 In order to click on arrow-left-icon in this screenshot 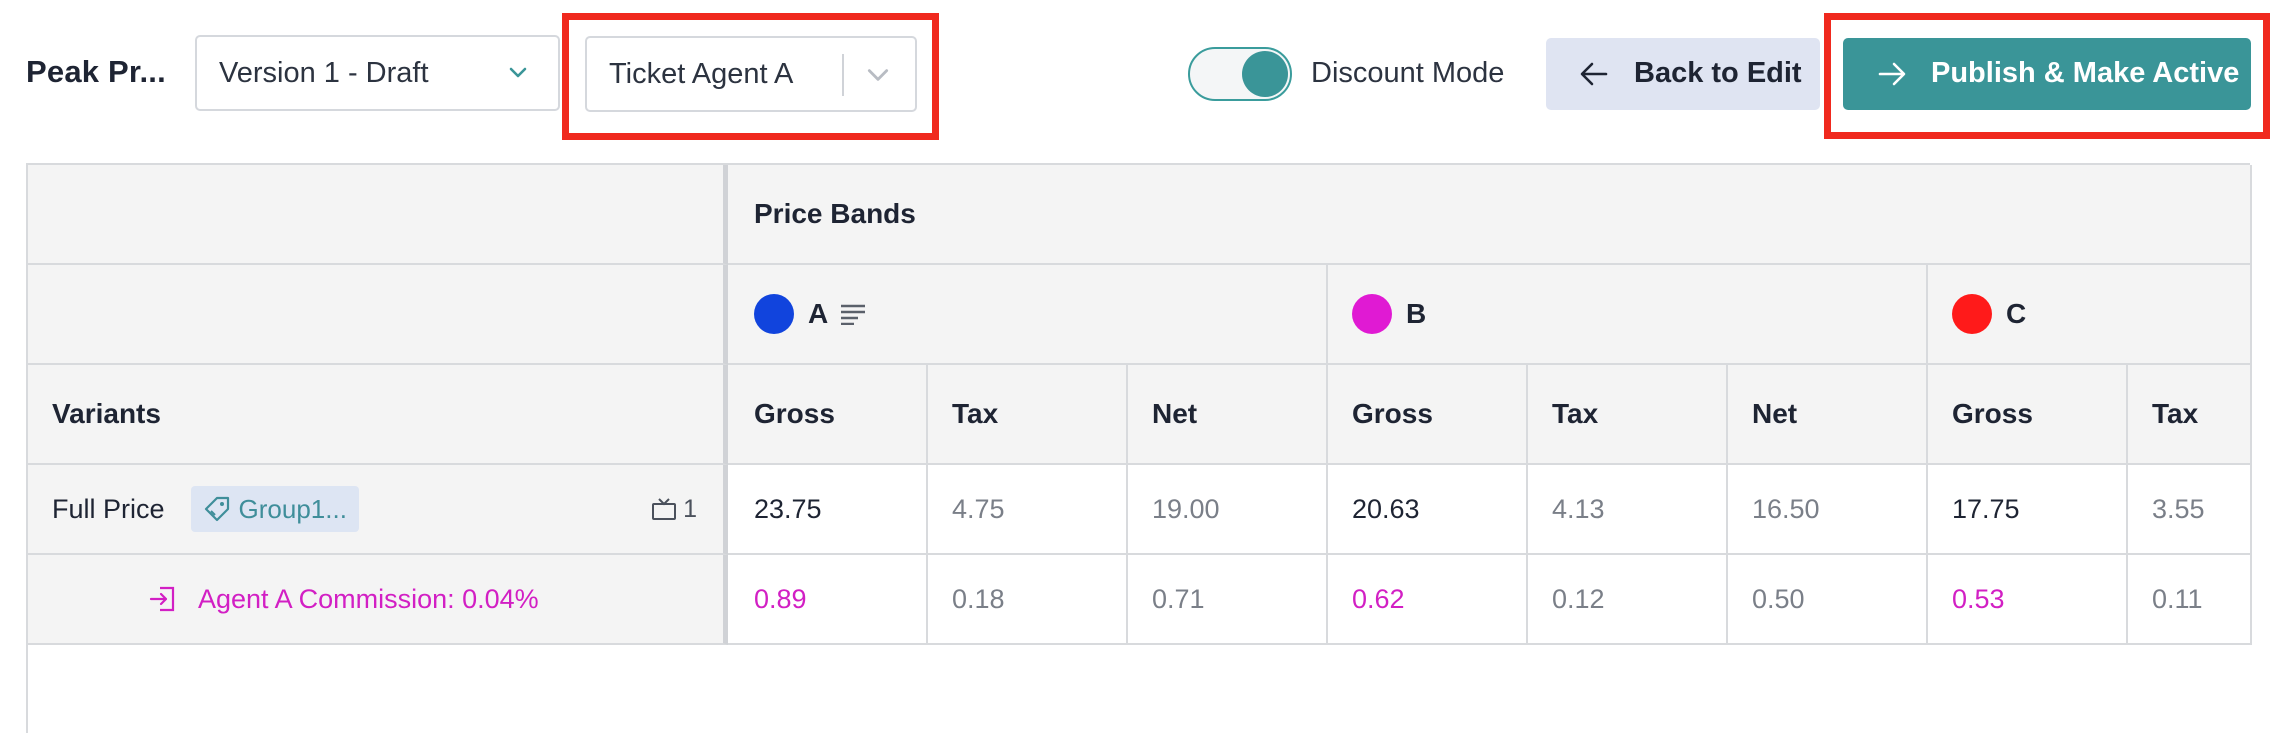, I will do `click(1594, 74)`.